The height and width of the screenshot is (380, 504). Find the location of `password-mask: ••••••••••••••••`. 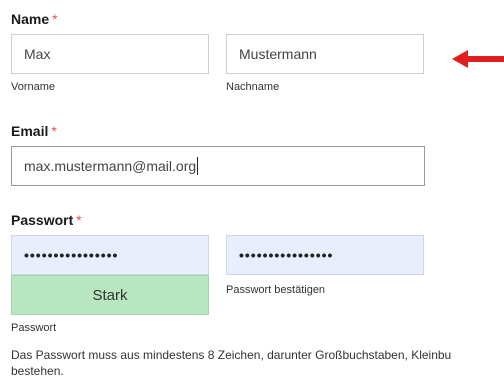

password-mask: •••••••••••••••• is located at coordinates (71, 255).